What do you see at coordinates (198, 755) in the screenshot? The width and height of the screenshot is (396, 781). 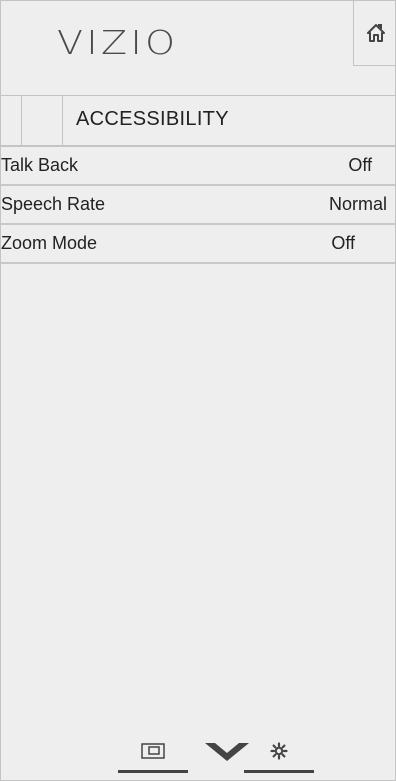 I see `bottom-nav` at bounding box center [198, 755].